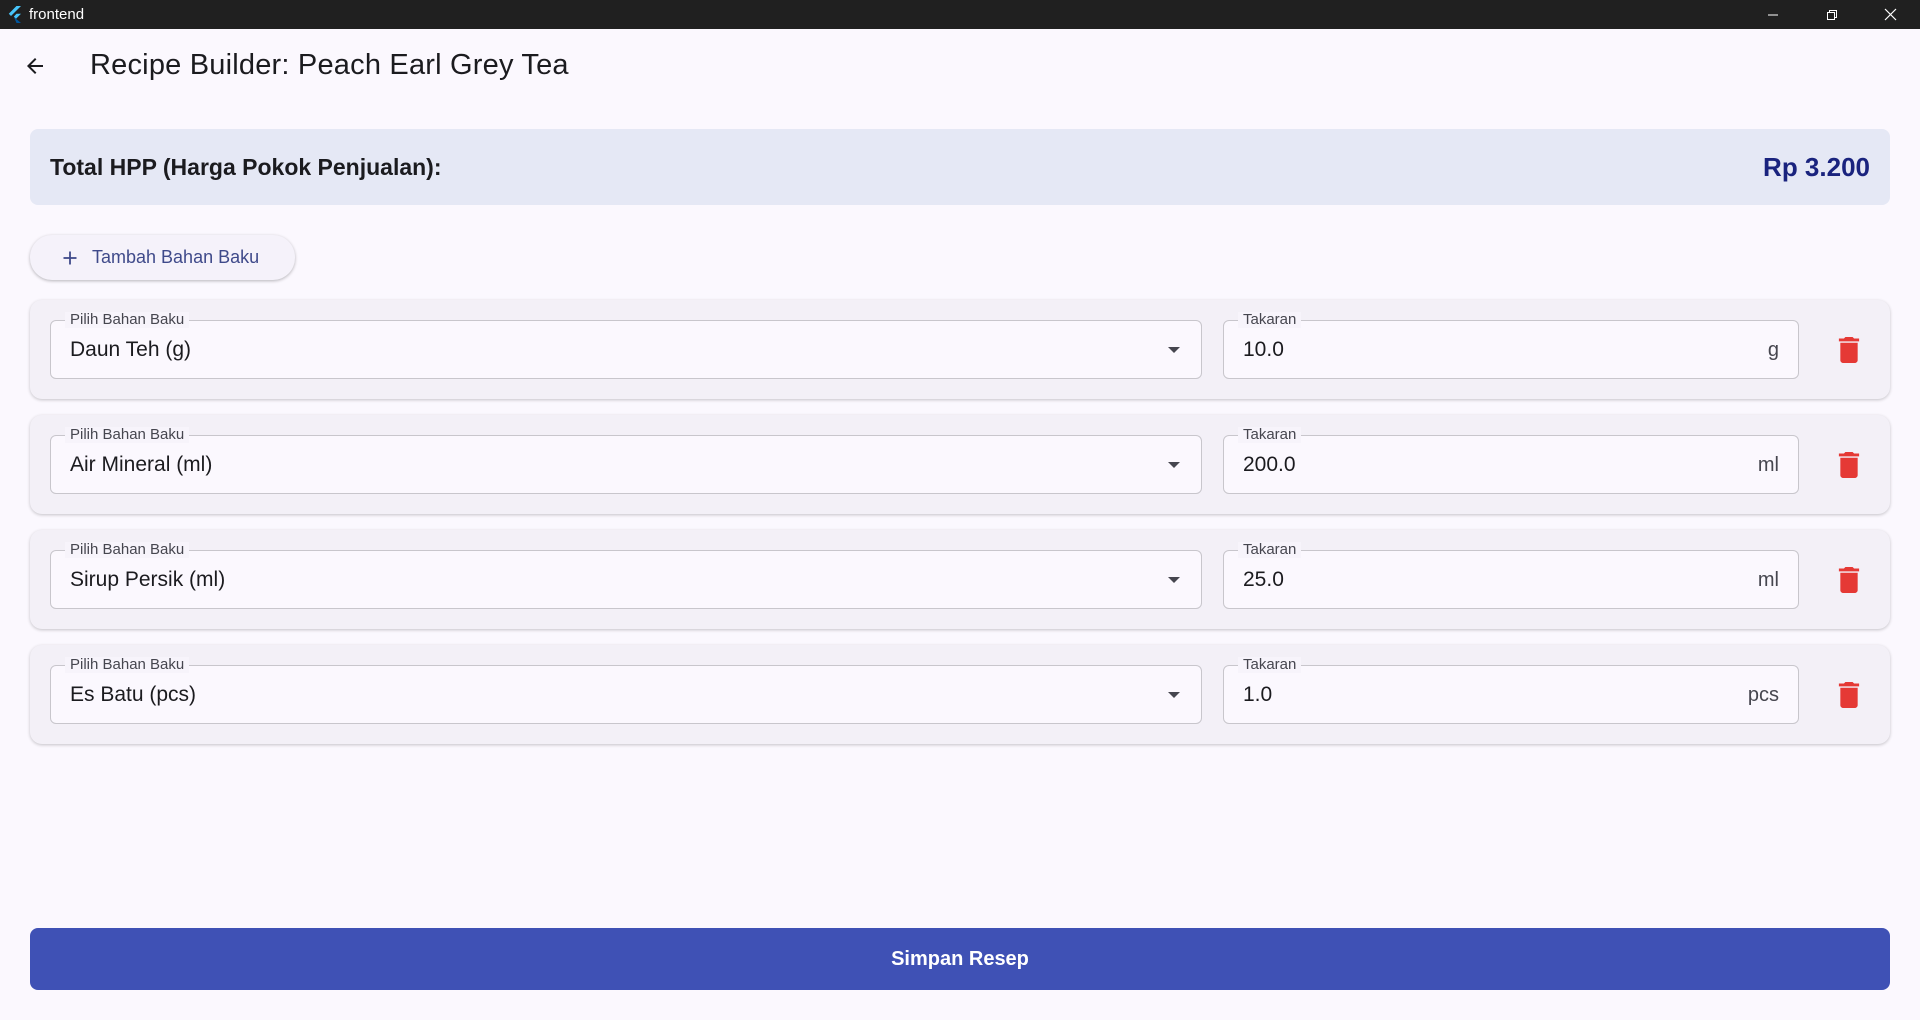 This screenshot has height=1020, width=1920. Describe the element at coordinates (960, 14) in the screenshot. I see `window-titlebar: frontend` at that location.